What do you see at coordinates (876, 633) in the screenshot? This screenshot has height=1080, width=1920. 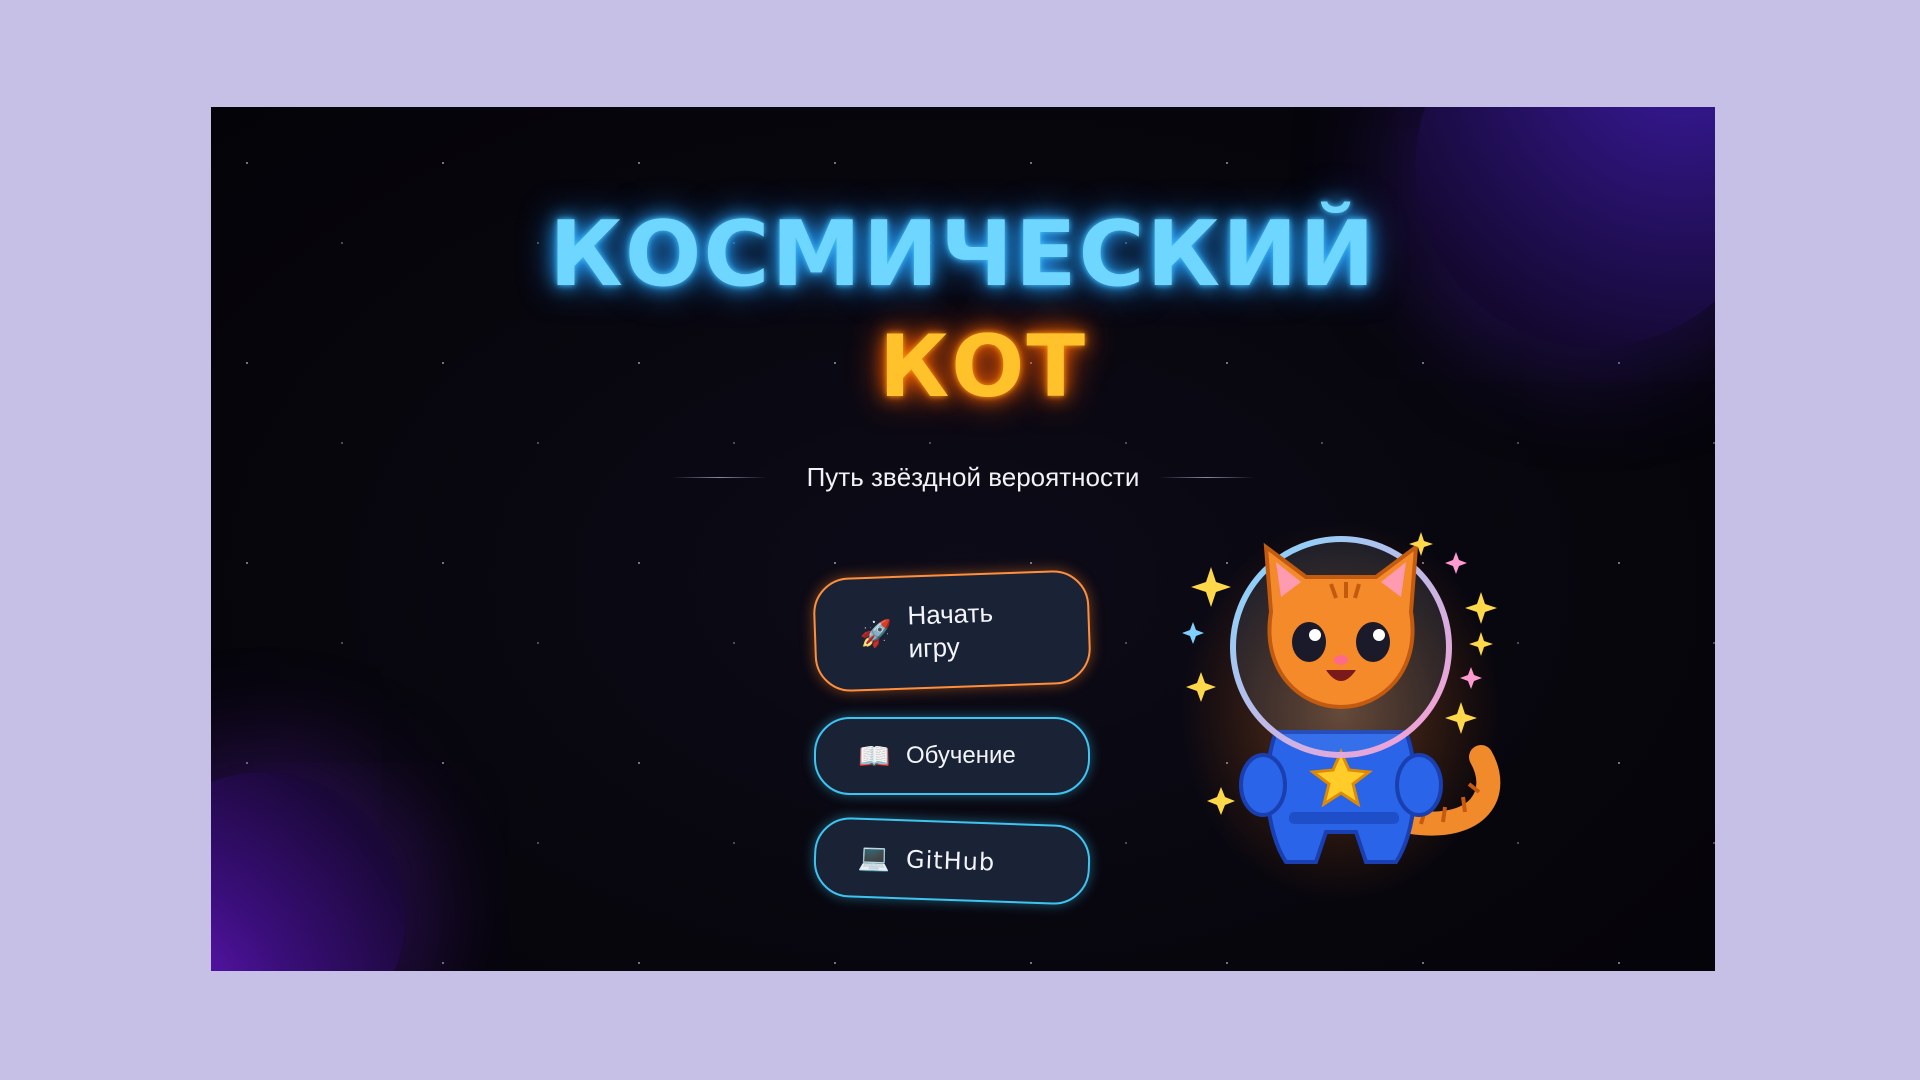 I see `rocket-icon: 🚀` at bounding box center [876, 633].